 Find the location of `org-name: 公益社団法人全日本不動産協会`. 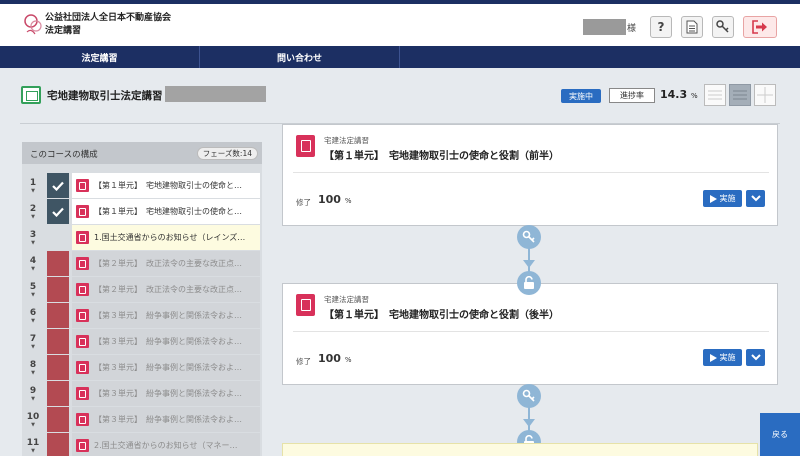

org-name: 公益社団法人全日本不動産協会 is located at coordinates (108, 18).